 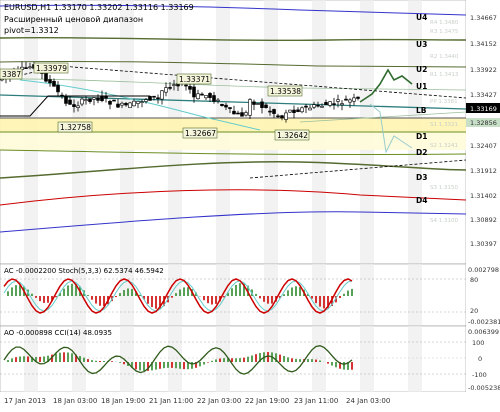 I want to click on price-box: 1.33538, so click(x=285, y=91).